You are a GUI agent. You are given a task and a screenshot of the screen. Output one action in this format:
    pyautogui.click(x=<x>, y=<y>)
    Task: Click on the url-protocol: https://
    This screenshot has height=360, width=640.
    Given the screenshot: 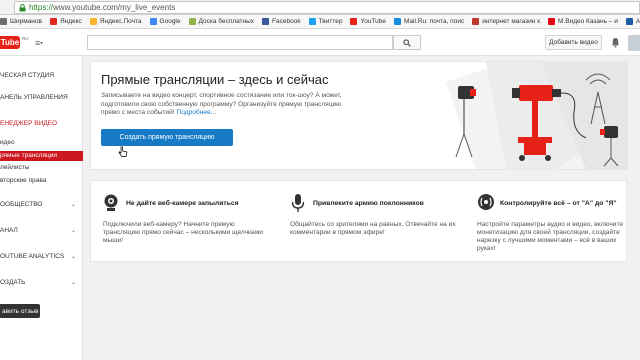 What is the action you would take?
    pyautogui.click(x=41, y=7)
    